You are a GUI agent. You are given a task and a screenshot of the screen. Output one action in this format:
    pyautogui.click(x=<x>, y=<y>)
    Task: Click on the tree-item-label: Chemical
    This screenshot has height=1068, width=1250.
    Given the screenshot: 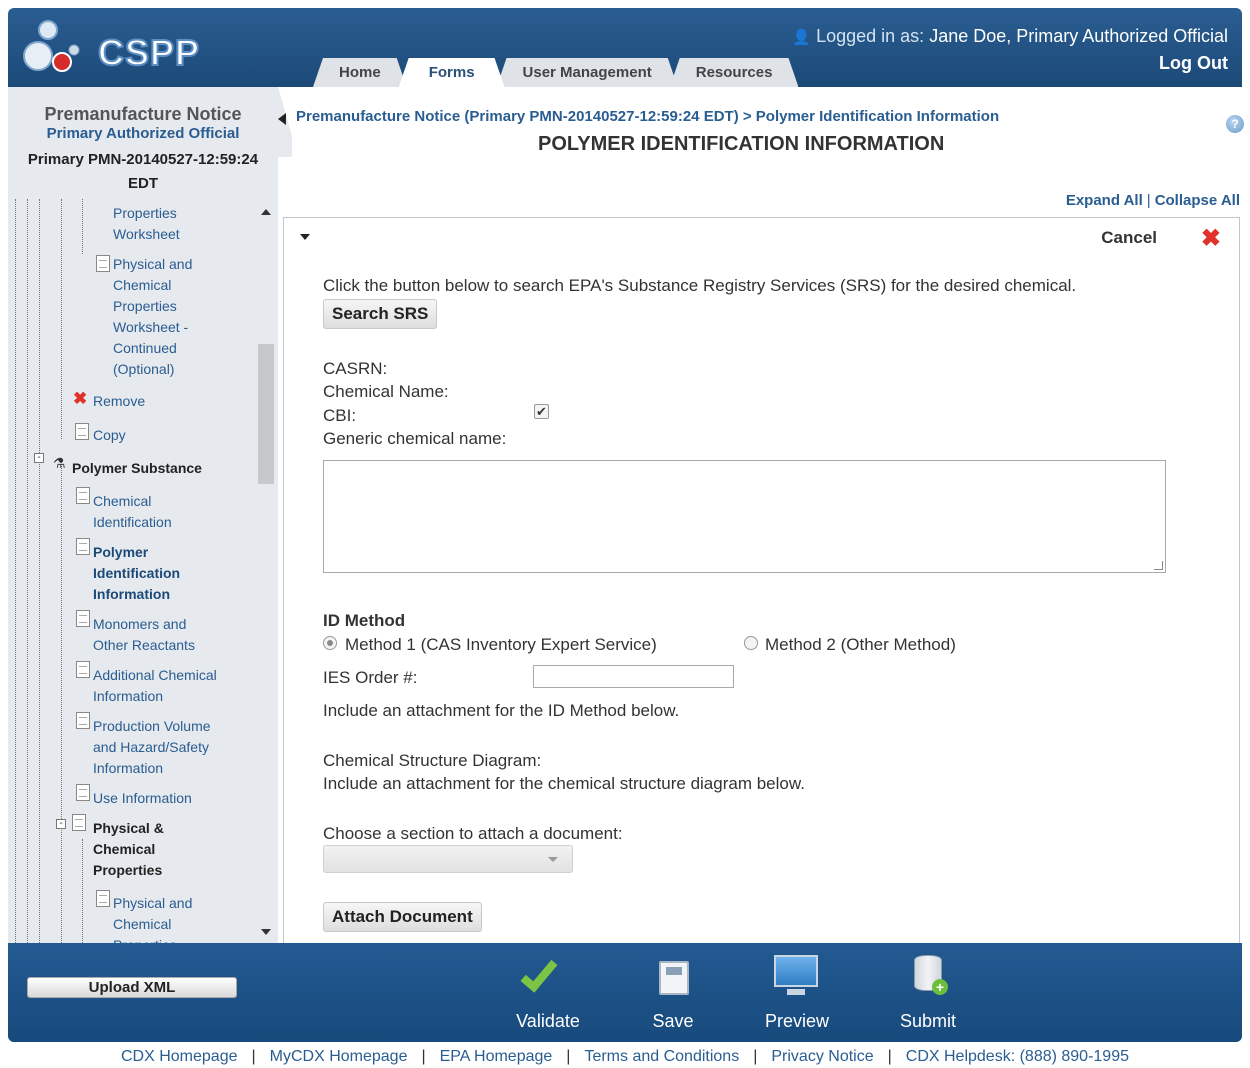 What is the action you would take?
    pyautogui.click(x=142, y=924)
    